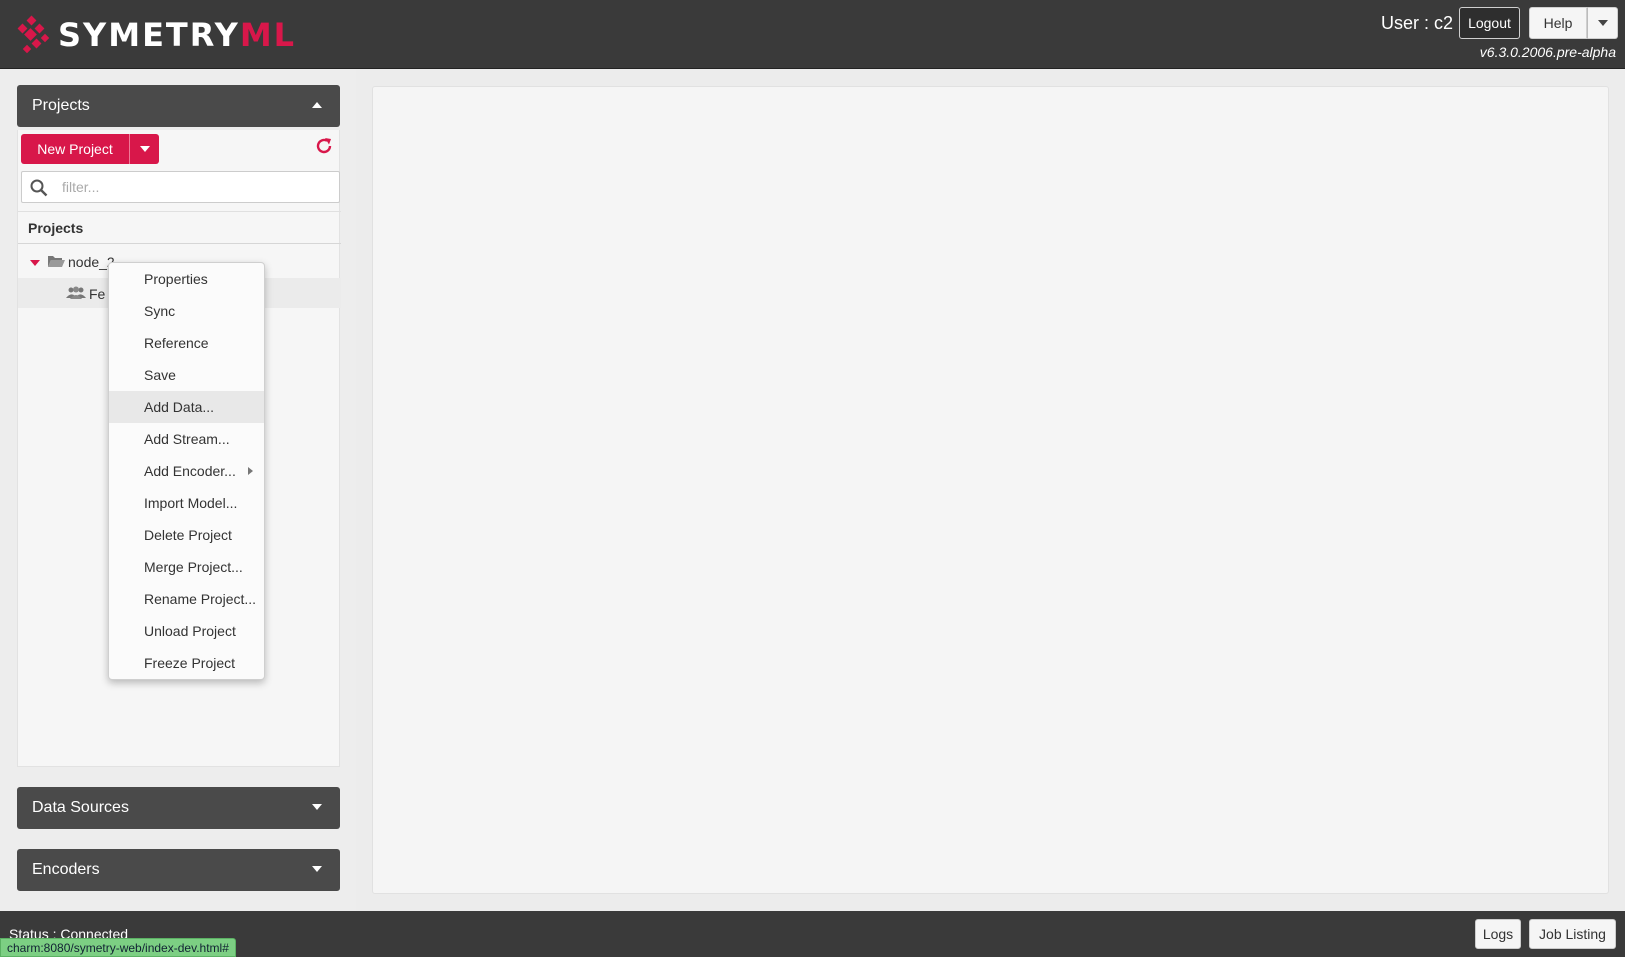 This screenshot has width=1625, height=957. What do you see at coordinates (76, 292) in the screenshot?
I see `users-group-icon` at bounding box center [76, 292].